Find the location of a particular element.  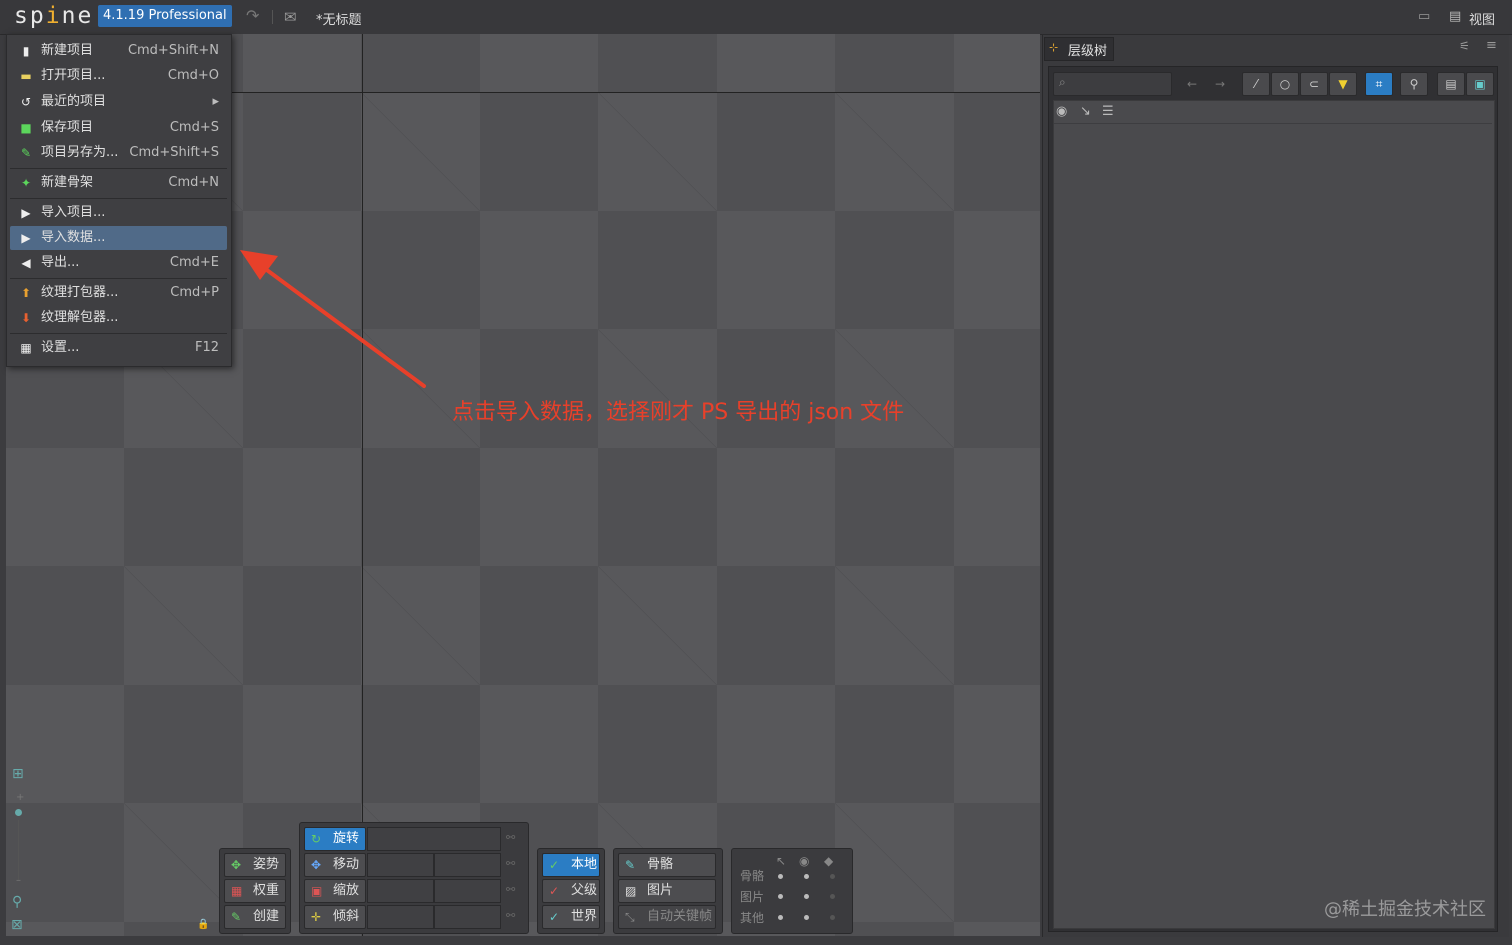

menu-item-save-as: ✎ 项目另存为... Cmd+Shift+S is located at coordinates (118, 153).